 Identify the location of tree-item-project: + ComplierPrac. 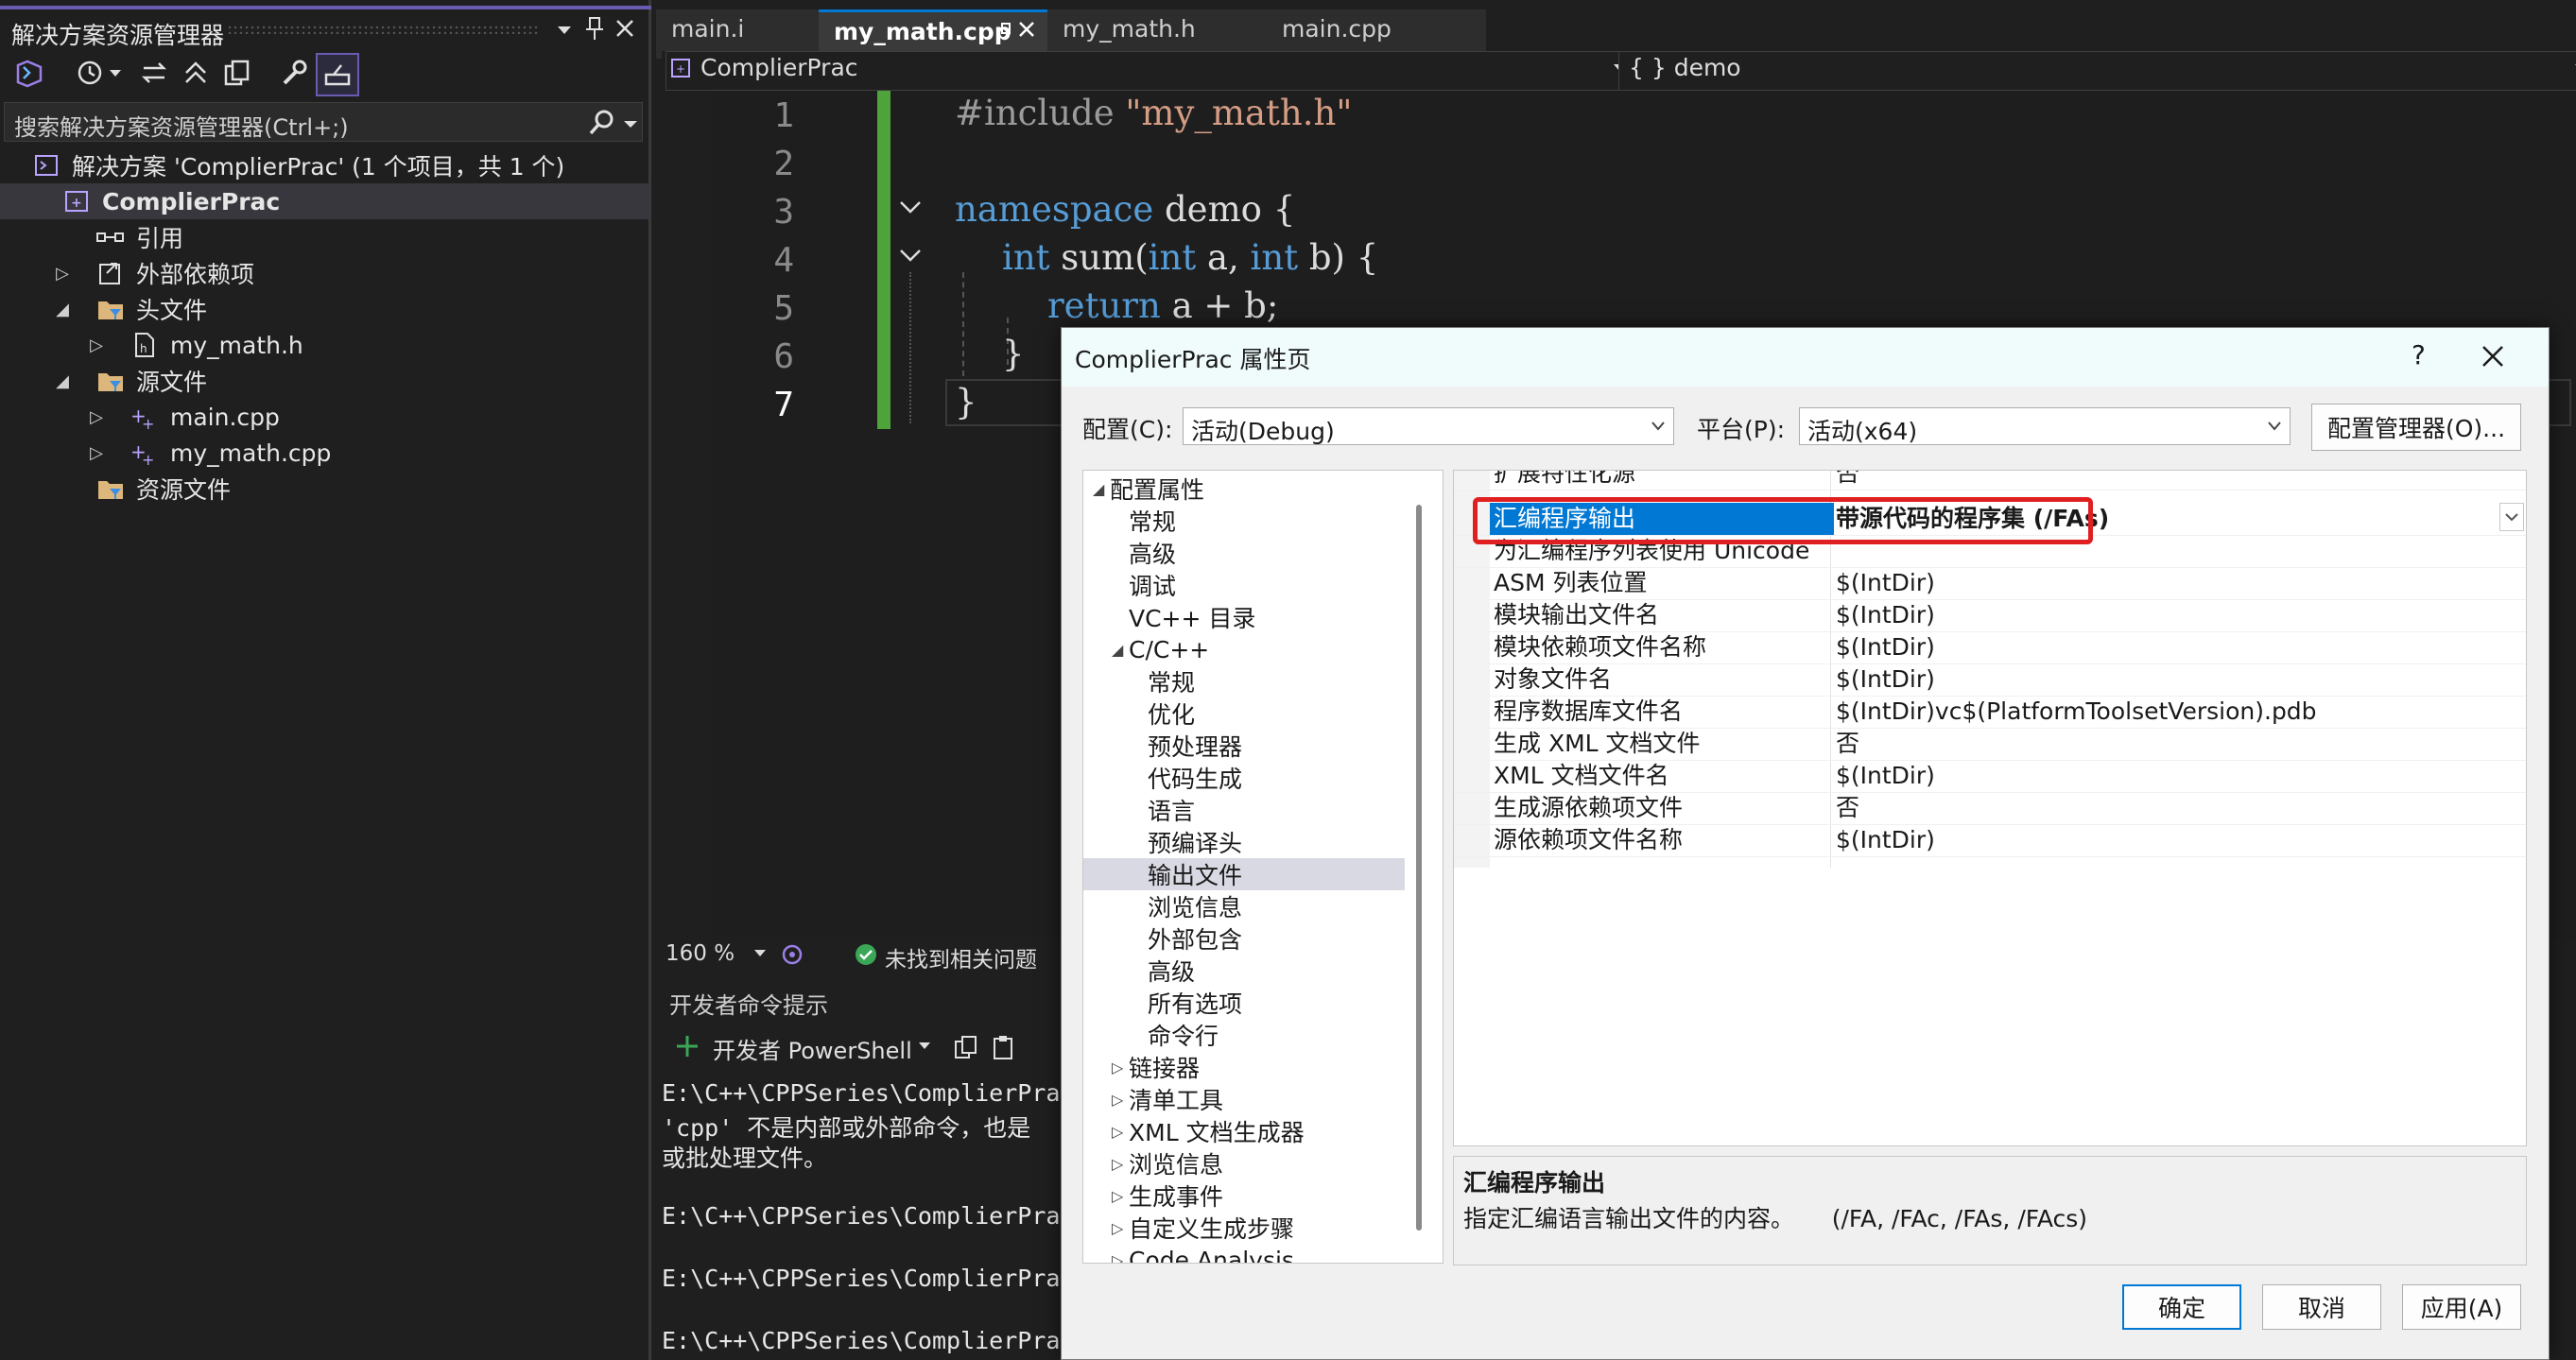
(171, 201).